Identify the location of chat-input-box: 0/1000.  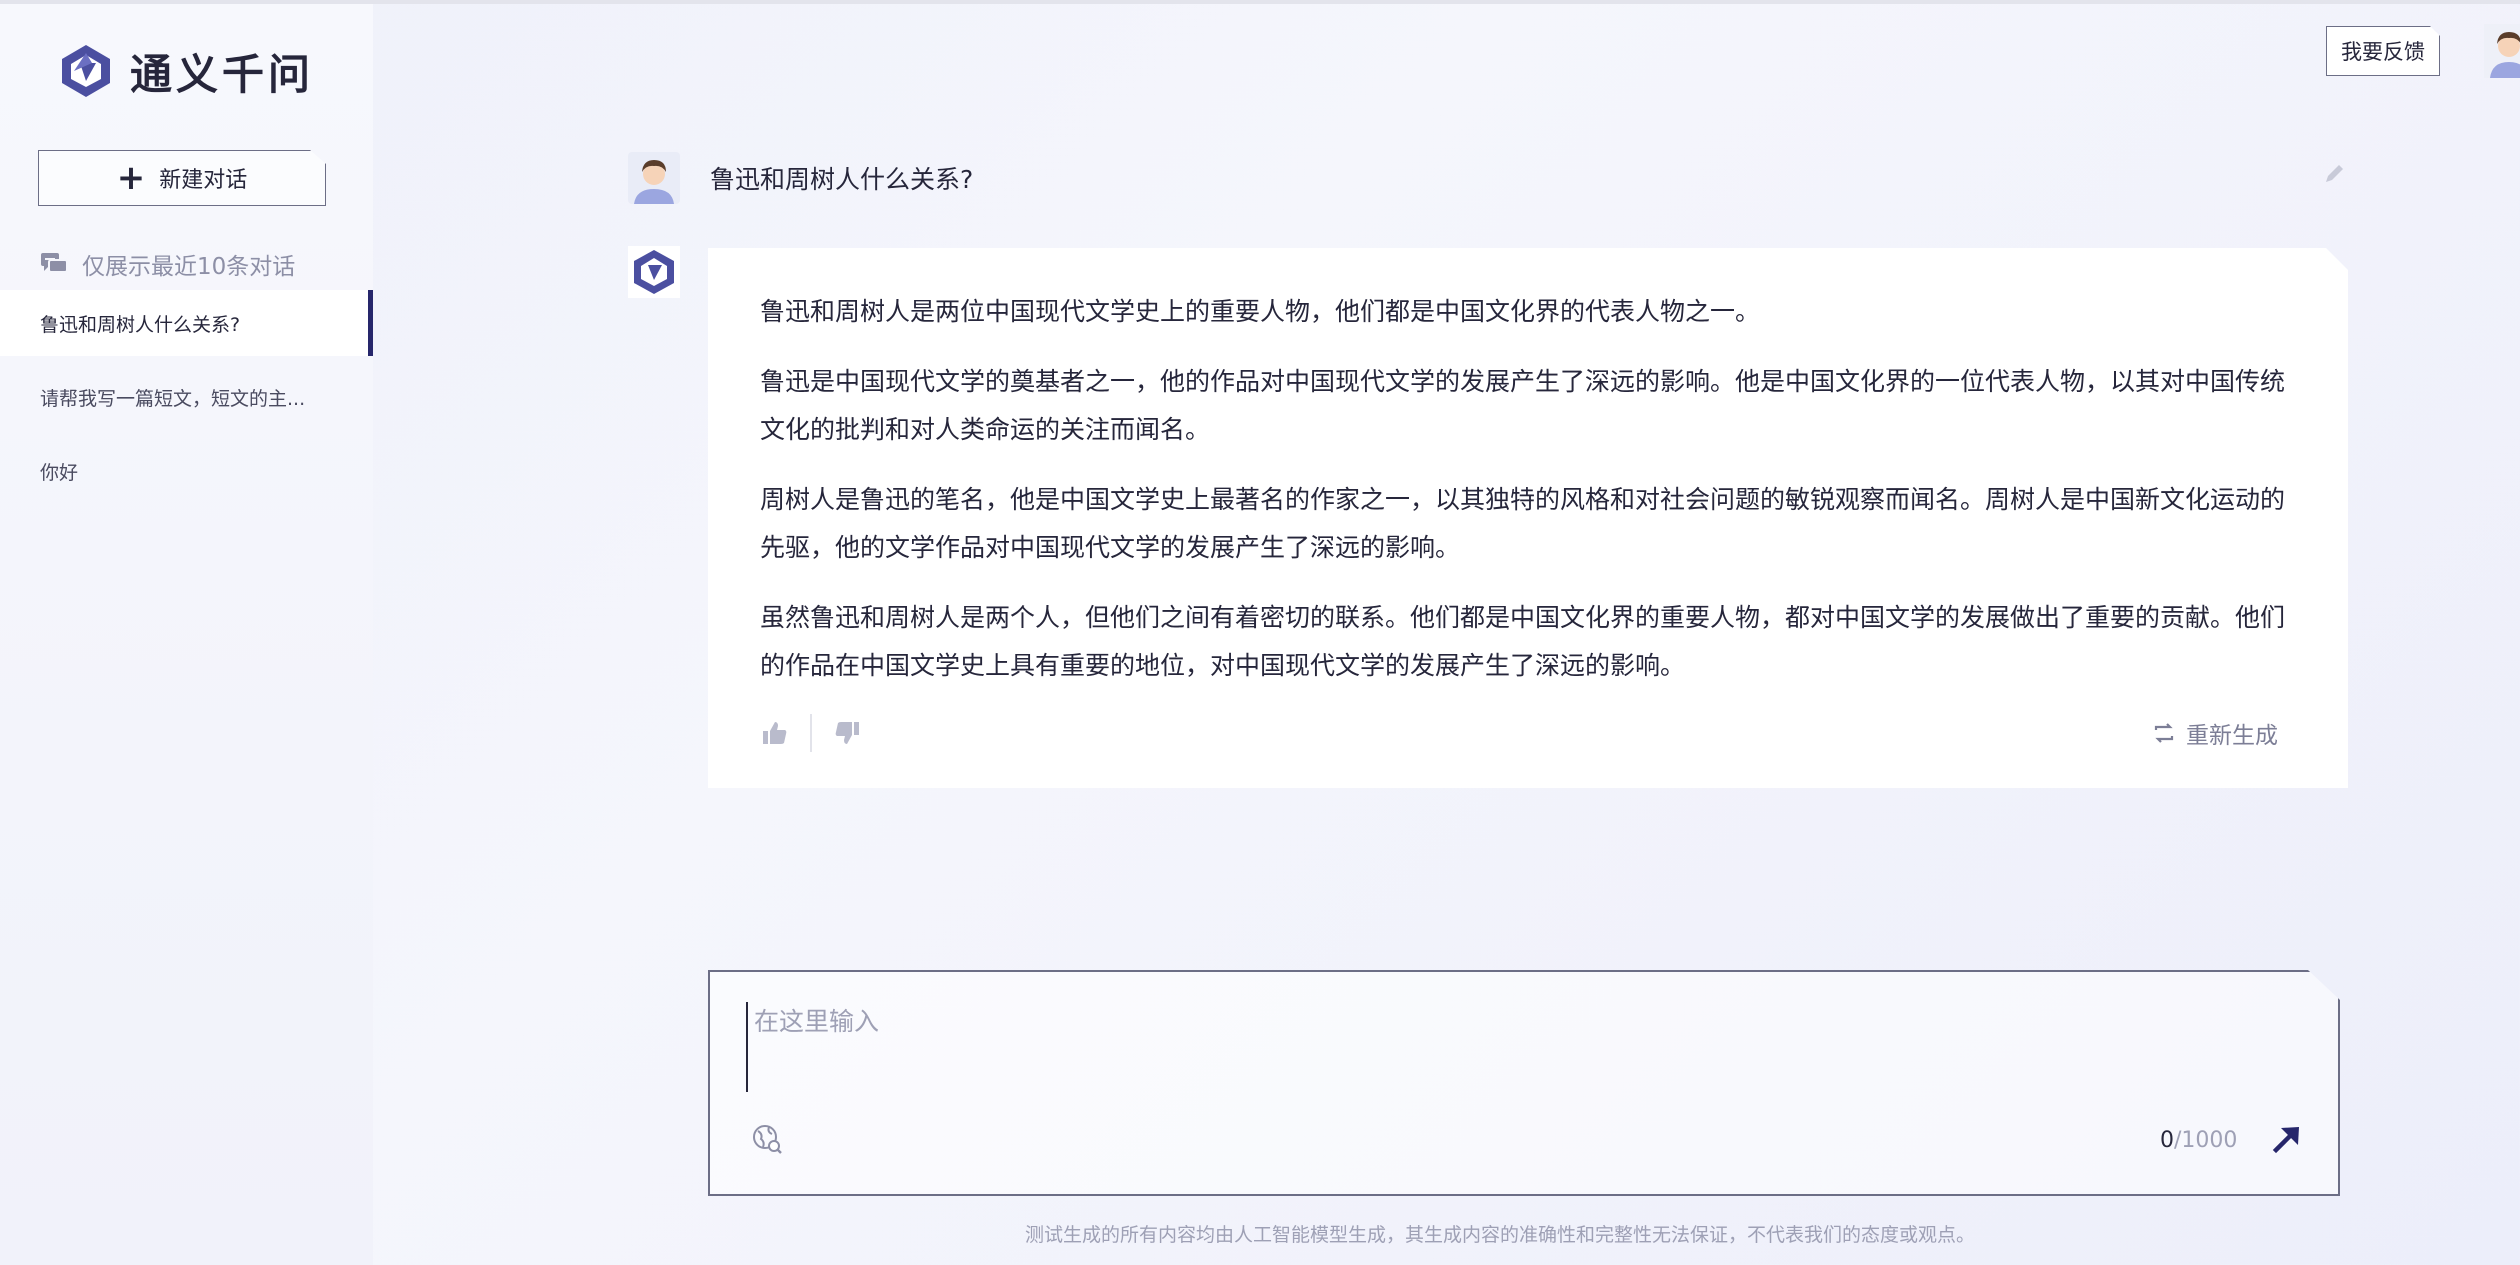
(1524, 1083).